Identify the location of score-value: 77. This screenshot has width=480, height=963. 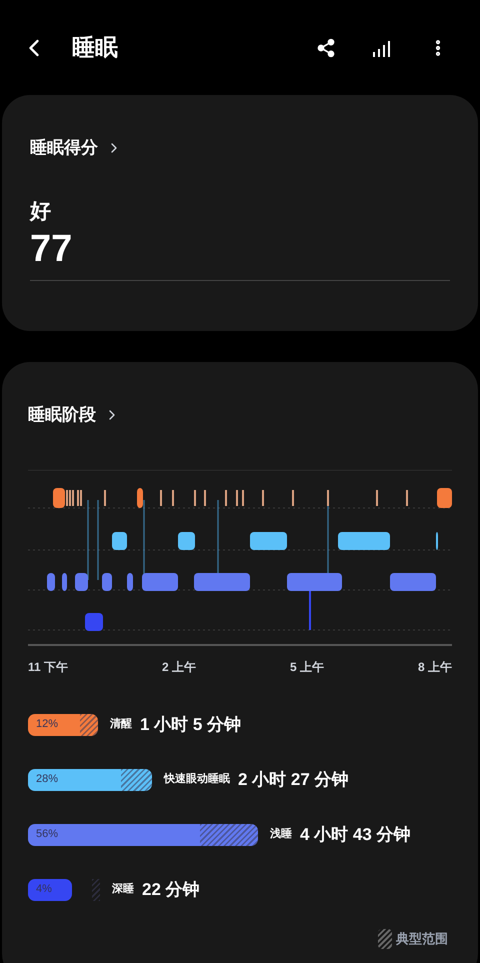
(52, 249).